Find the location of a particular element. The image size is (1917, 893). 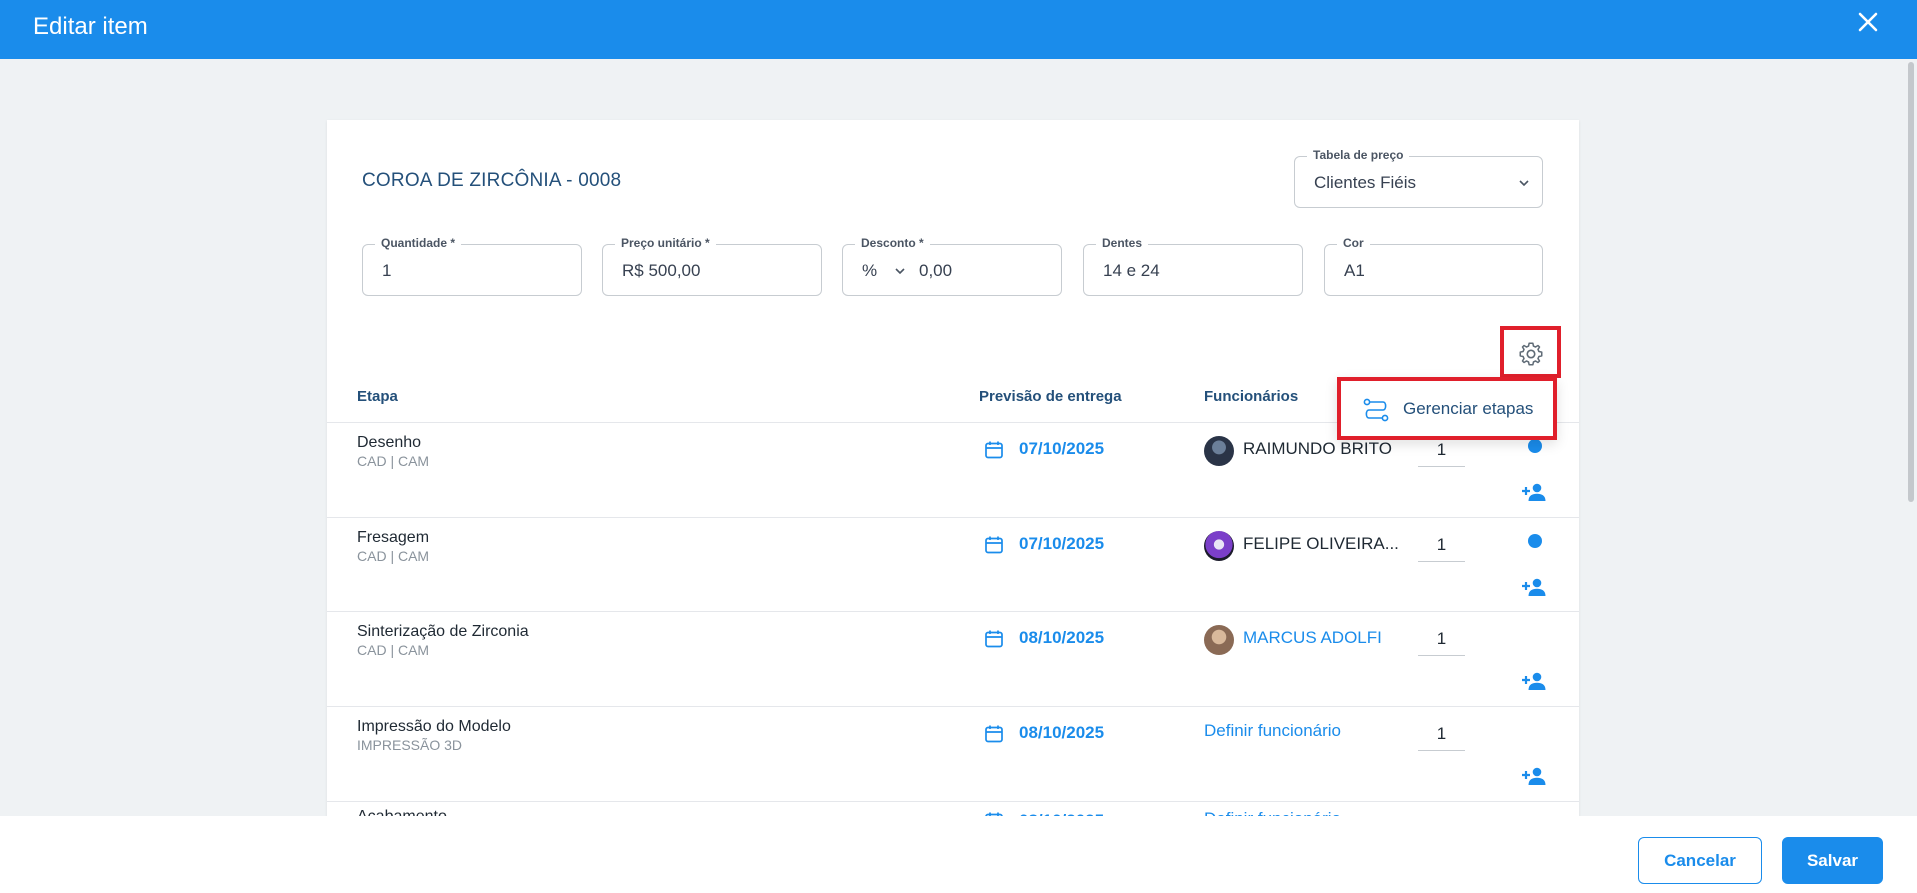

settings-button is located at coordinates (1530, 352).